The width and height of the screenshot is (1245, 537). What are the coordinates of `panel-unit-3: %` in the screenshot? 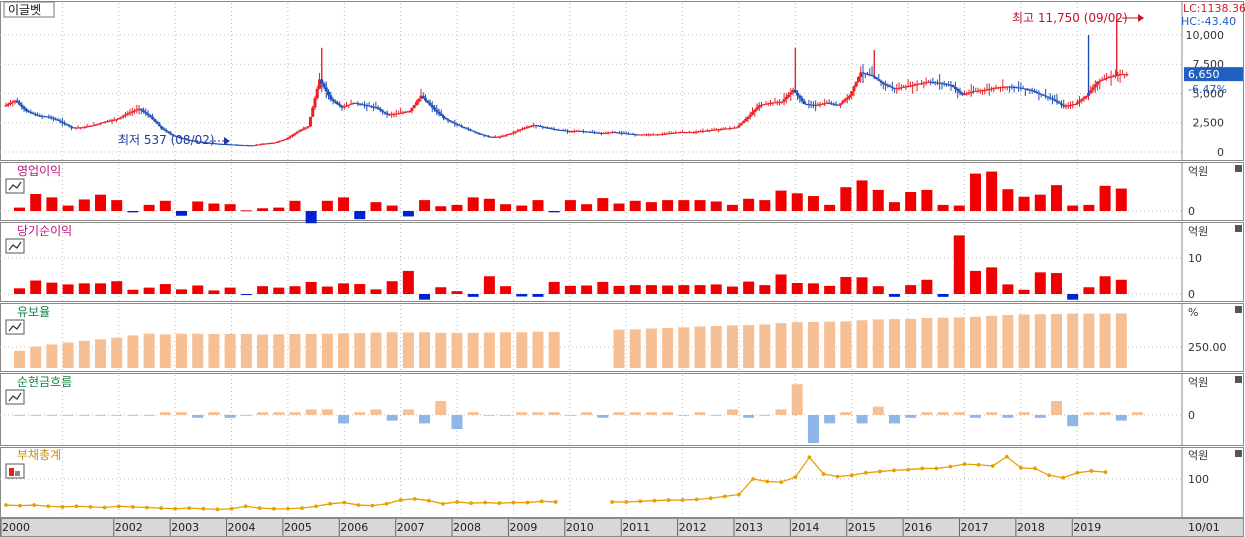 It's located at (1193, 312).